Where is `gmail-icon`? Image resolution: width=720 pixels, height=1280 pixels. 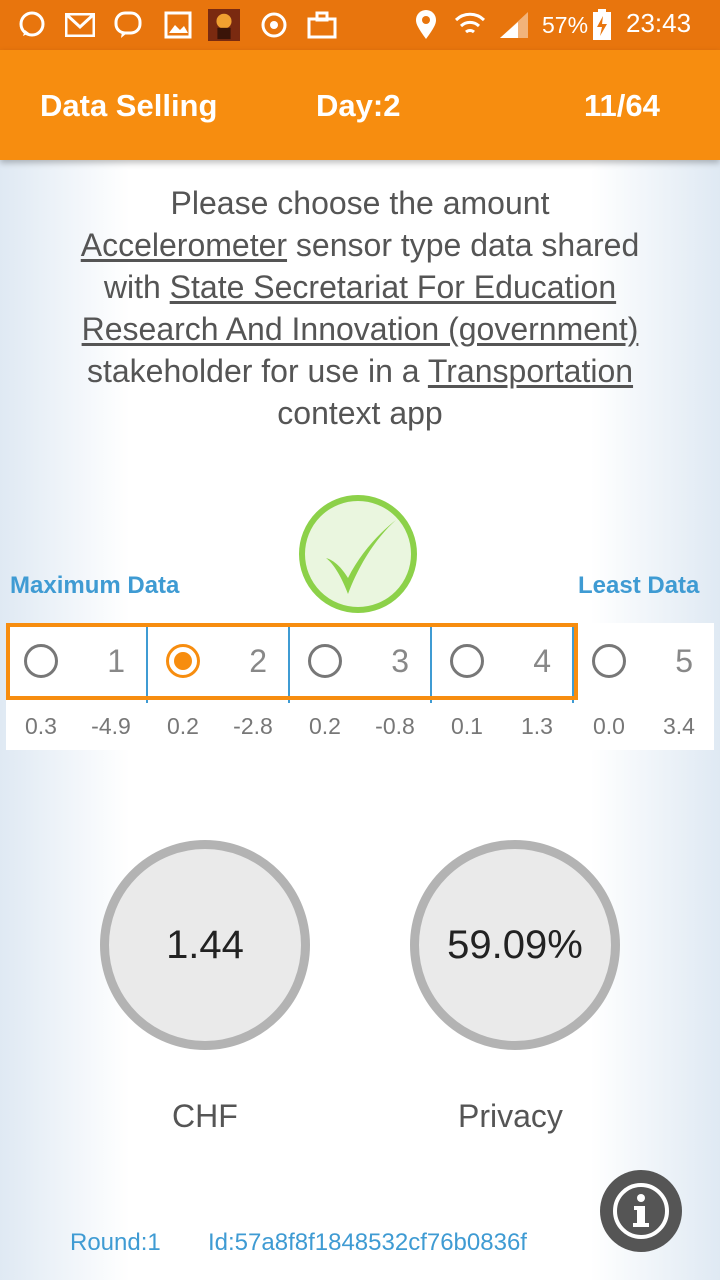
gmail-icon is located at coordinates (80, 25).